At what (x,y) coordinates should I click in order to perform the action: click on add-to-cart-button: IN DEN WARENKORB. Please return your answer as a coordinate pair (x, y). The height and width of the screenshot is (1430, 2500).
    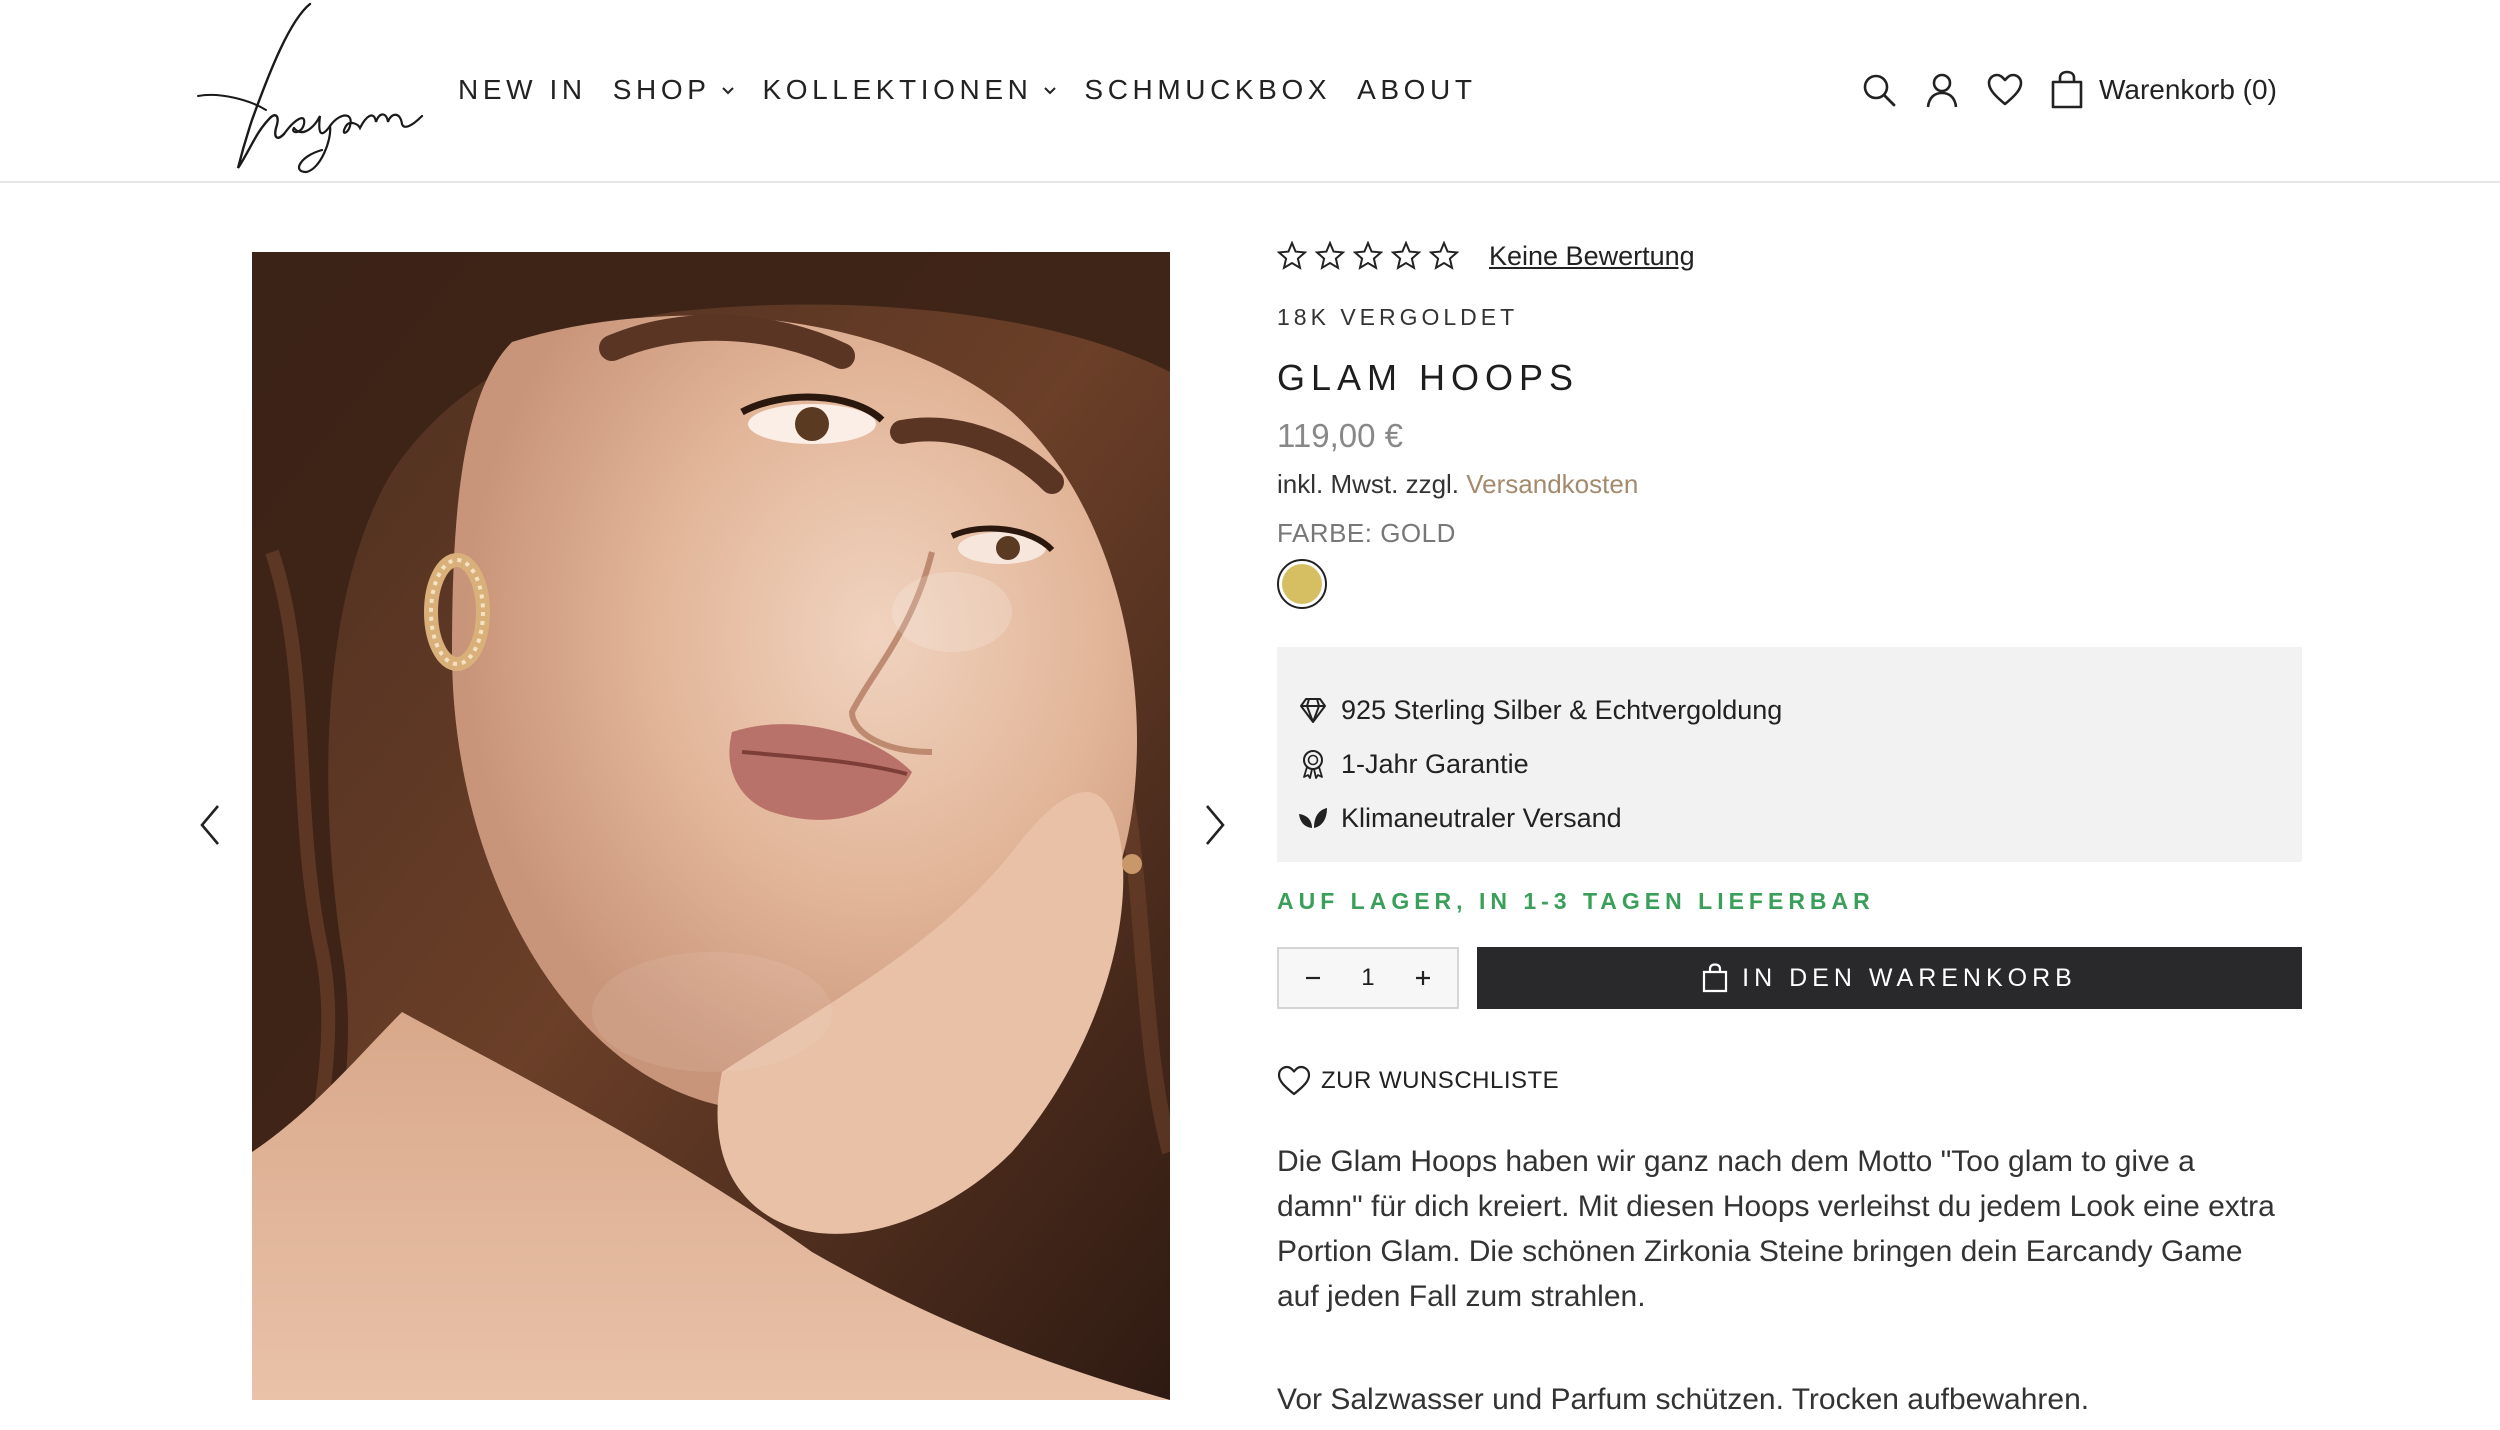
    Looking at the image, I should click on (1889, 978).